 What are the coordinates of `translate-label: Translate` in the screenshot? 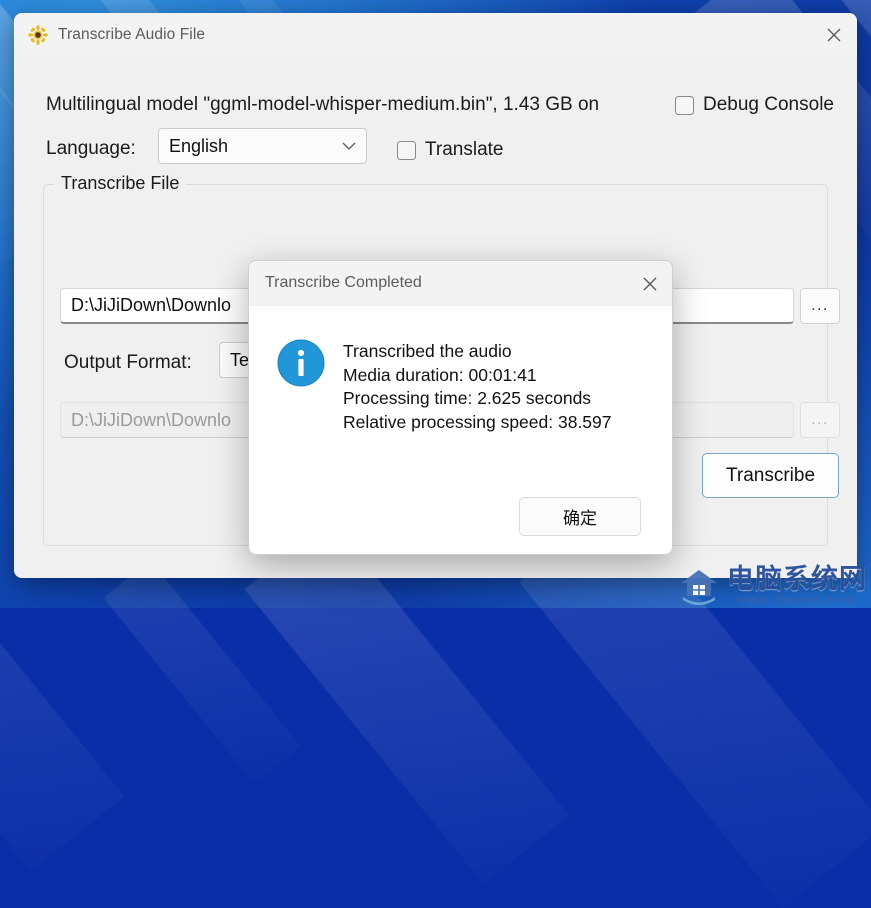 It's located at (464, 149).